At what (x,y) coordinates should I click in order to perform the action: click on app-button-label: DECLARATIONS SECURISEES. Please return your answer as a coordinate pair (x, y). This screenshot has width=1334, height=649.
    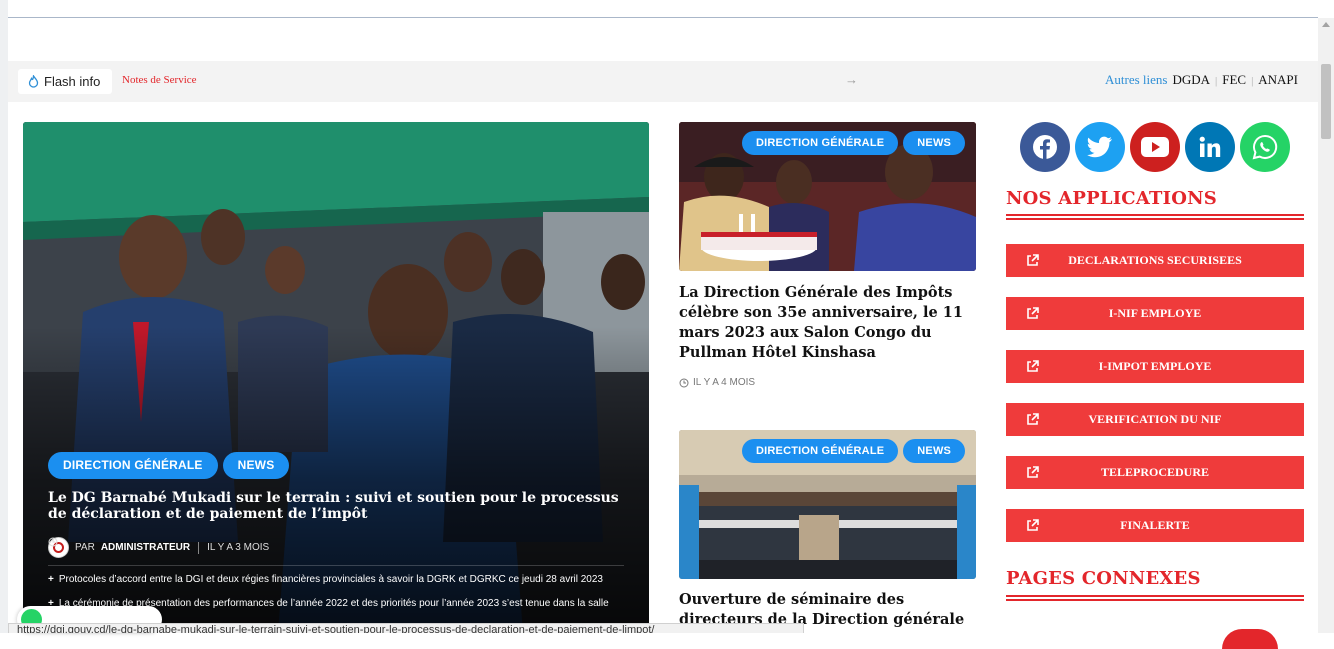
    Looking at the image, I should click on (1155, 260).